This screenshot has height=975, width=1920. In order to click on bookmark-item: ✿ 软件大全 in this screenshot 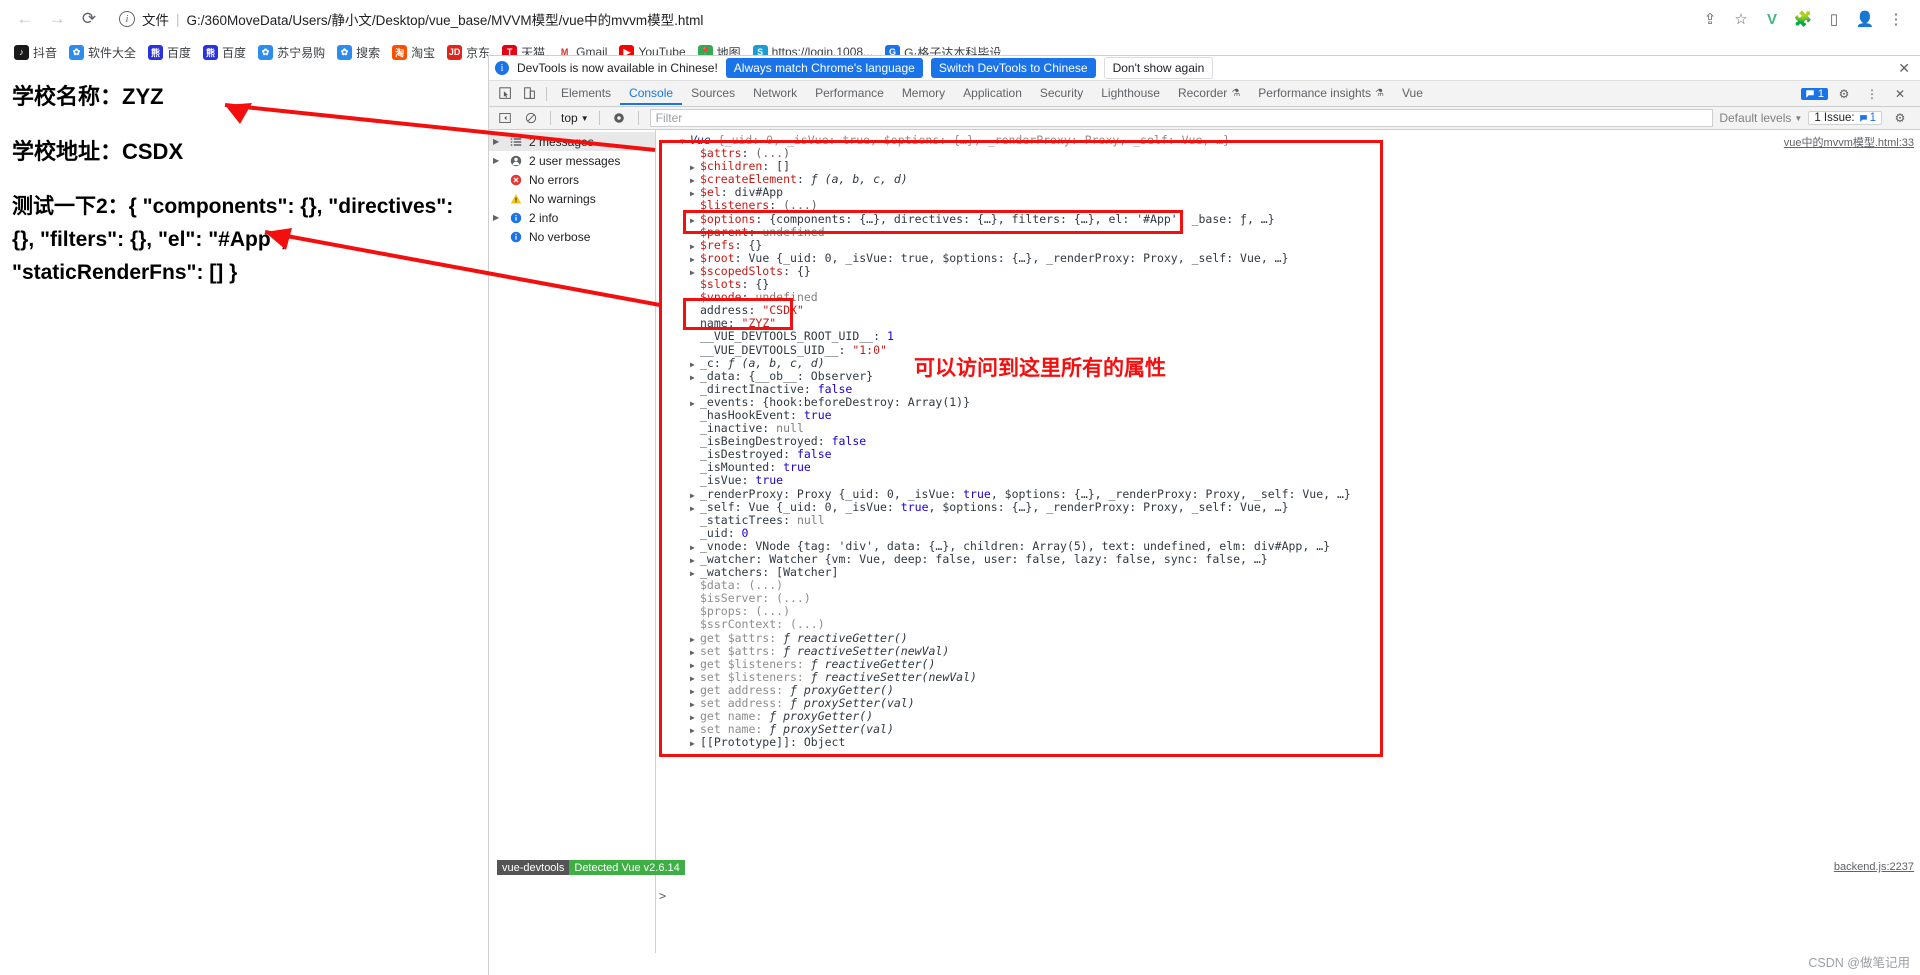, I will do `click(102, 52)`.